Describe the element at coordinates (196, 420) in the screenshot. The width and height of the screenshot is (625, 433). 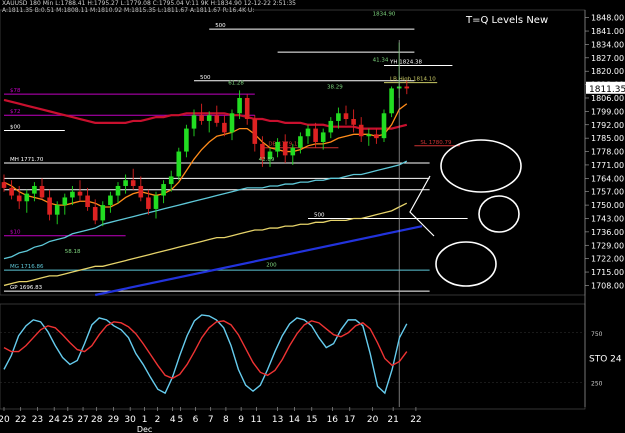
I see `x-tick-label: 6` at that location.